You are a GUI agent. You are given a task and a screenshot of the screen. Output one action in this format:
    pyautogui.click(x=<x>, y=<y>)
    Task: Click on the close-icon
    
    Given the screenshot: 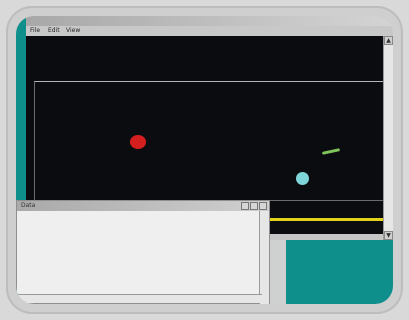 What is the action you would take?
    pyautogui.click(x=263, y=206)
    